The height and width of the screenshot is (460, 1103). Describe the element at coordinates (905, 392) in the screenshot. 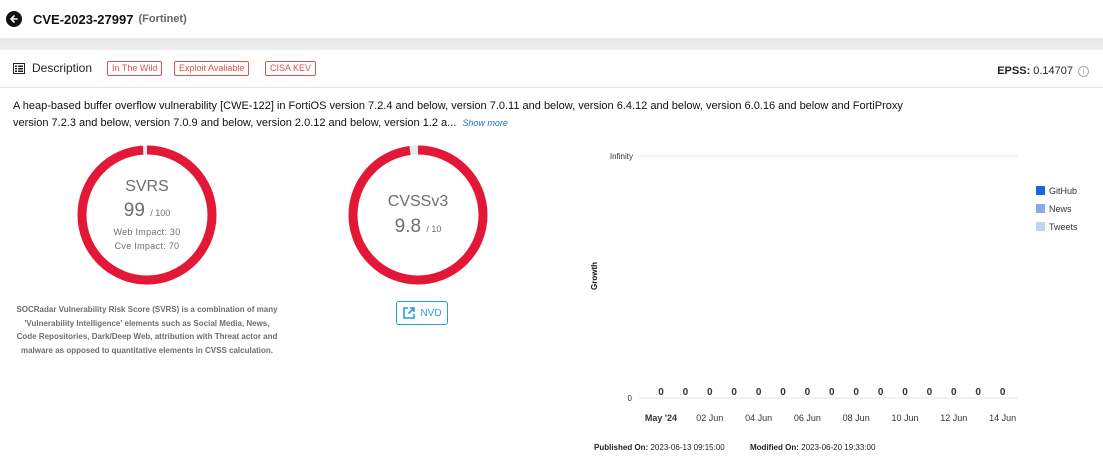

I see `data-label-10: 0` at that location.